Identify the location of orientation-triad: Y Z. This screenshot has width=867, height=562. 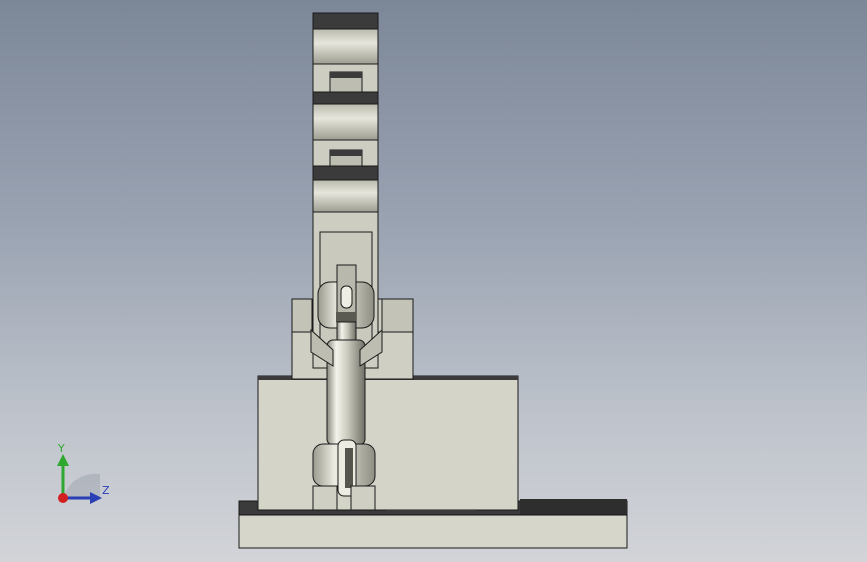
(80, 475).